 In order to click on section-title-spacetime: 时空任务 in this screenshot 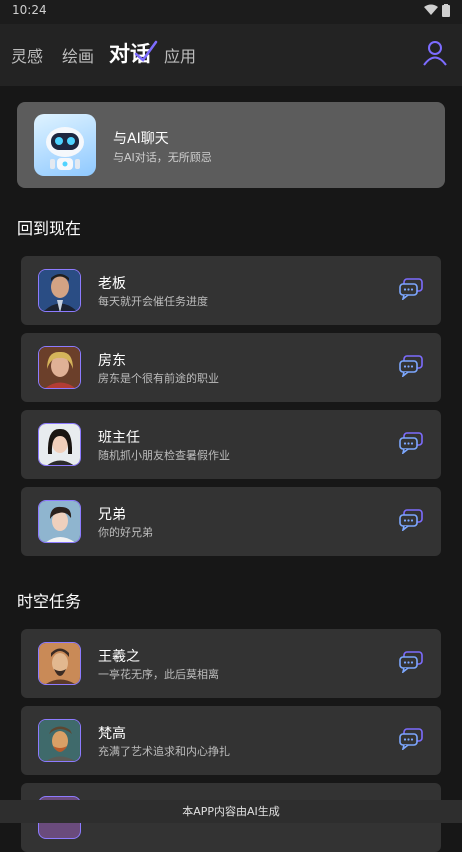, I will do `click(49, 601)`.